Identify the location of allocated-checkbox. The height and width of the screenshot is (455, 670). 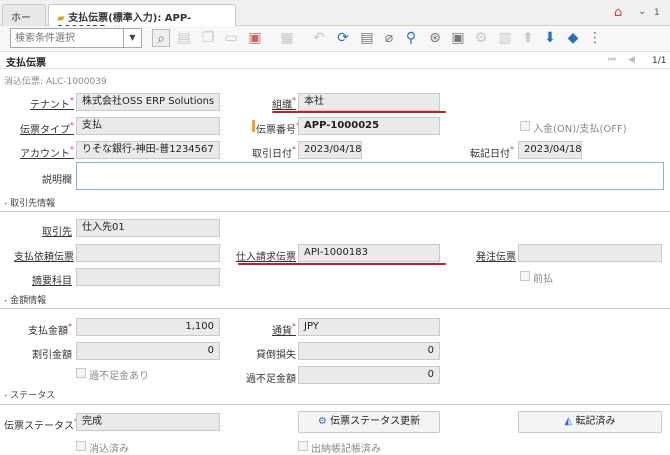
(81, 446).